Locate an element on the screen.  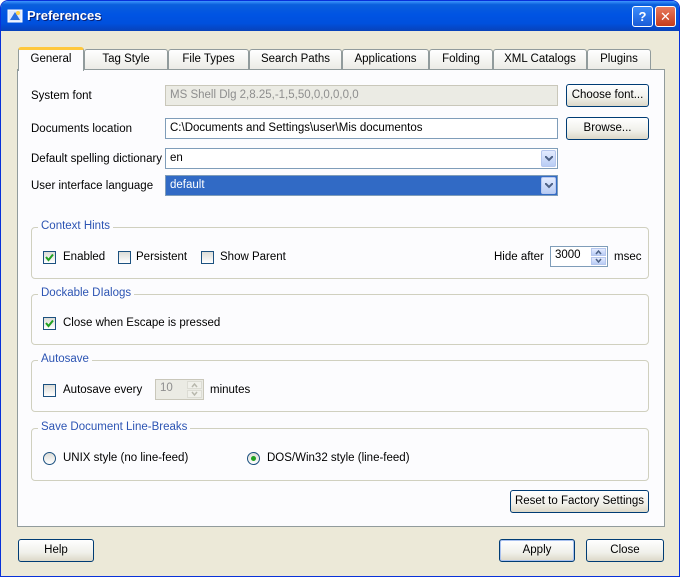
hide-after-unit: msec is located at coordinates (628, 257).